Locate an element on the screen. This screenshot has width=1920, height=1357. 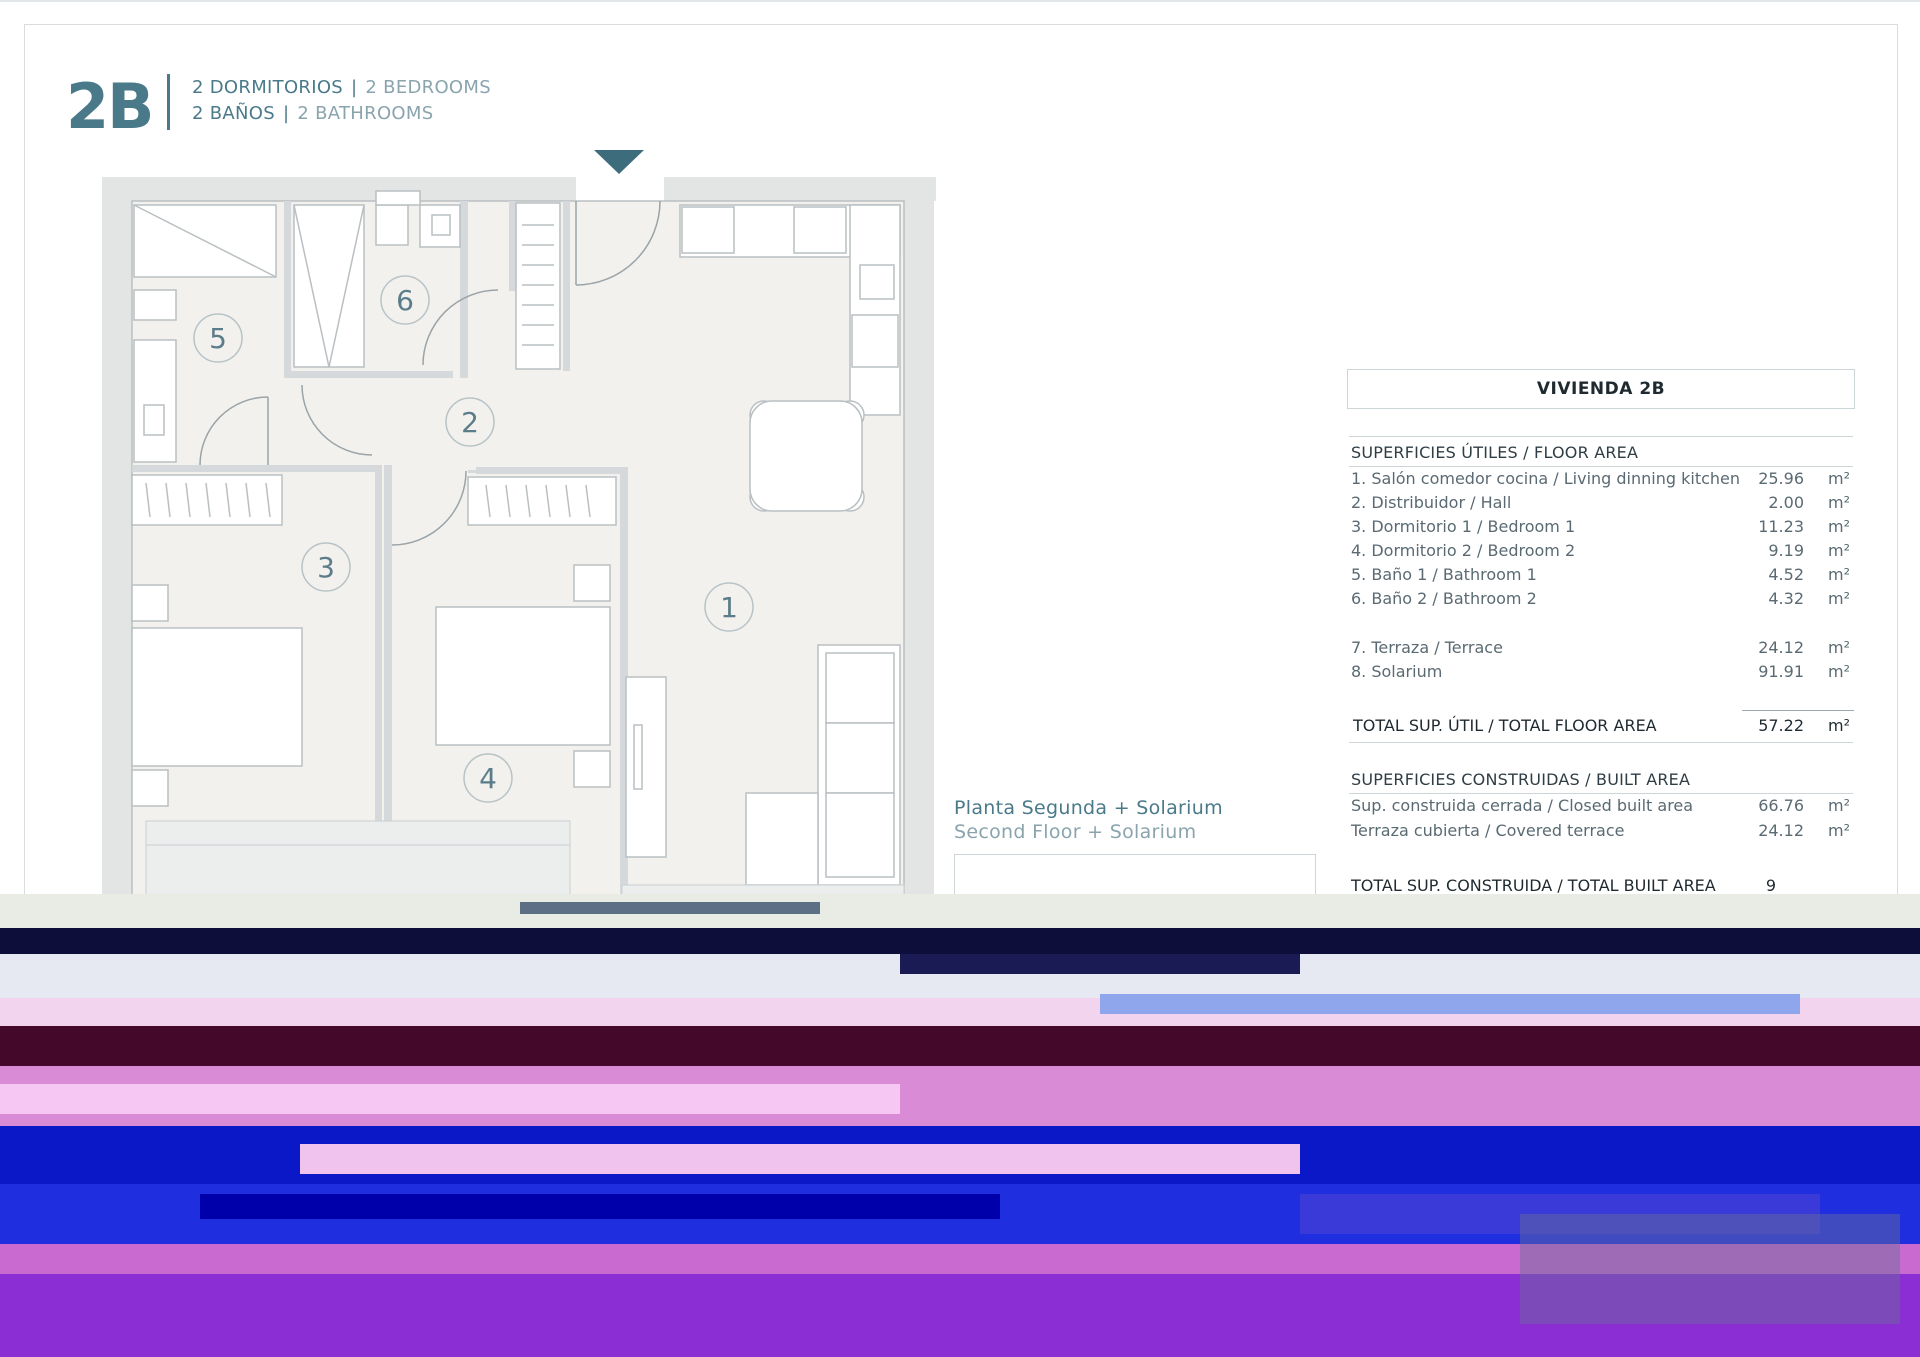
bathrooms-en: 2 BATHROOMS is located at coordinates (365, 113).